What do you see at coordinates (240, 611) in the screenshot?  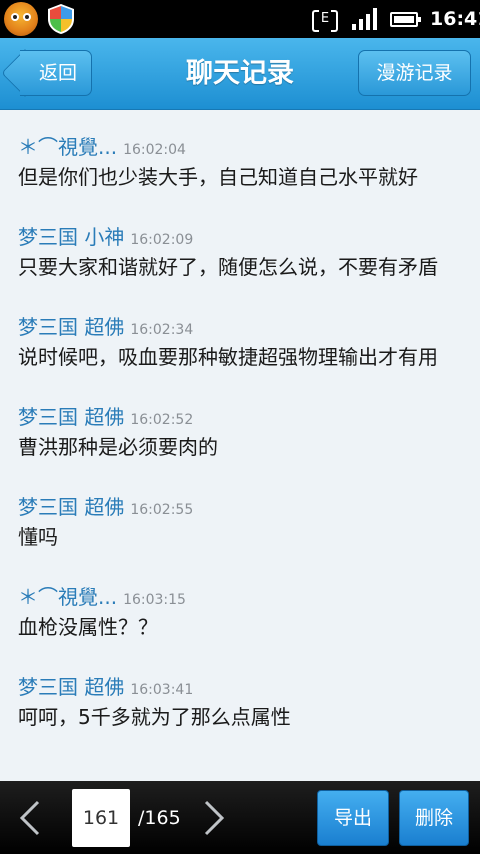 I see `chat-message: ＊⌒視覺... 16:03:15 血枪没属性？？` at bounding box center [240, 611].